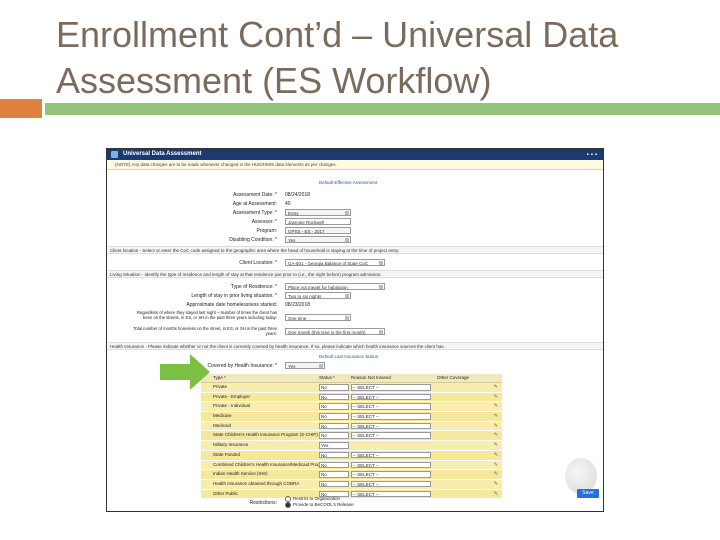  I want to click on default-insurance-link: Default Last Insurance Status, so click(348, 356).